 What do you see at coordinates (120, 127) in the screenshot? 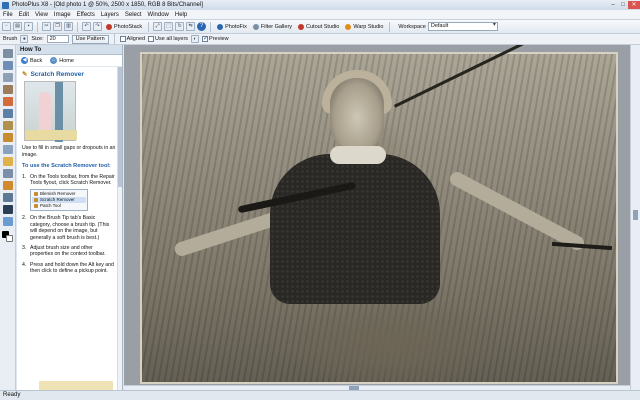
I see `how-to-scroll-thumb` at bounding box center [120, 127].